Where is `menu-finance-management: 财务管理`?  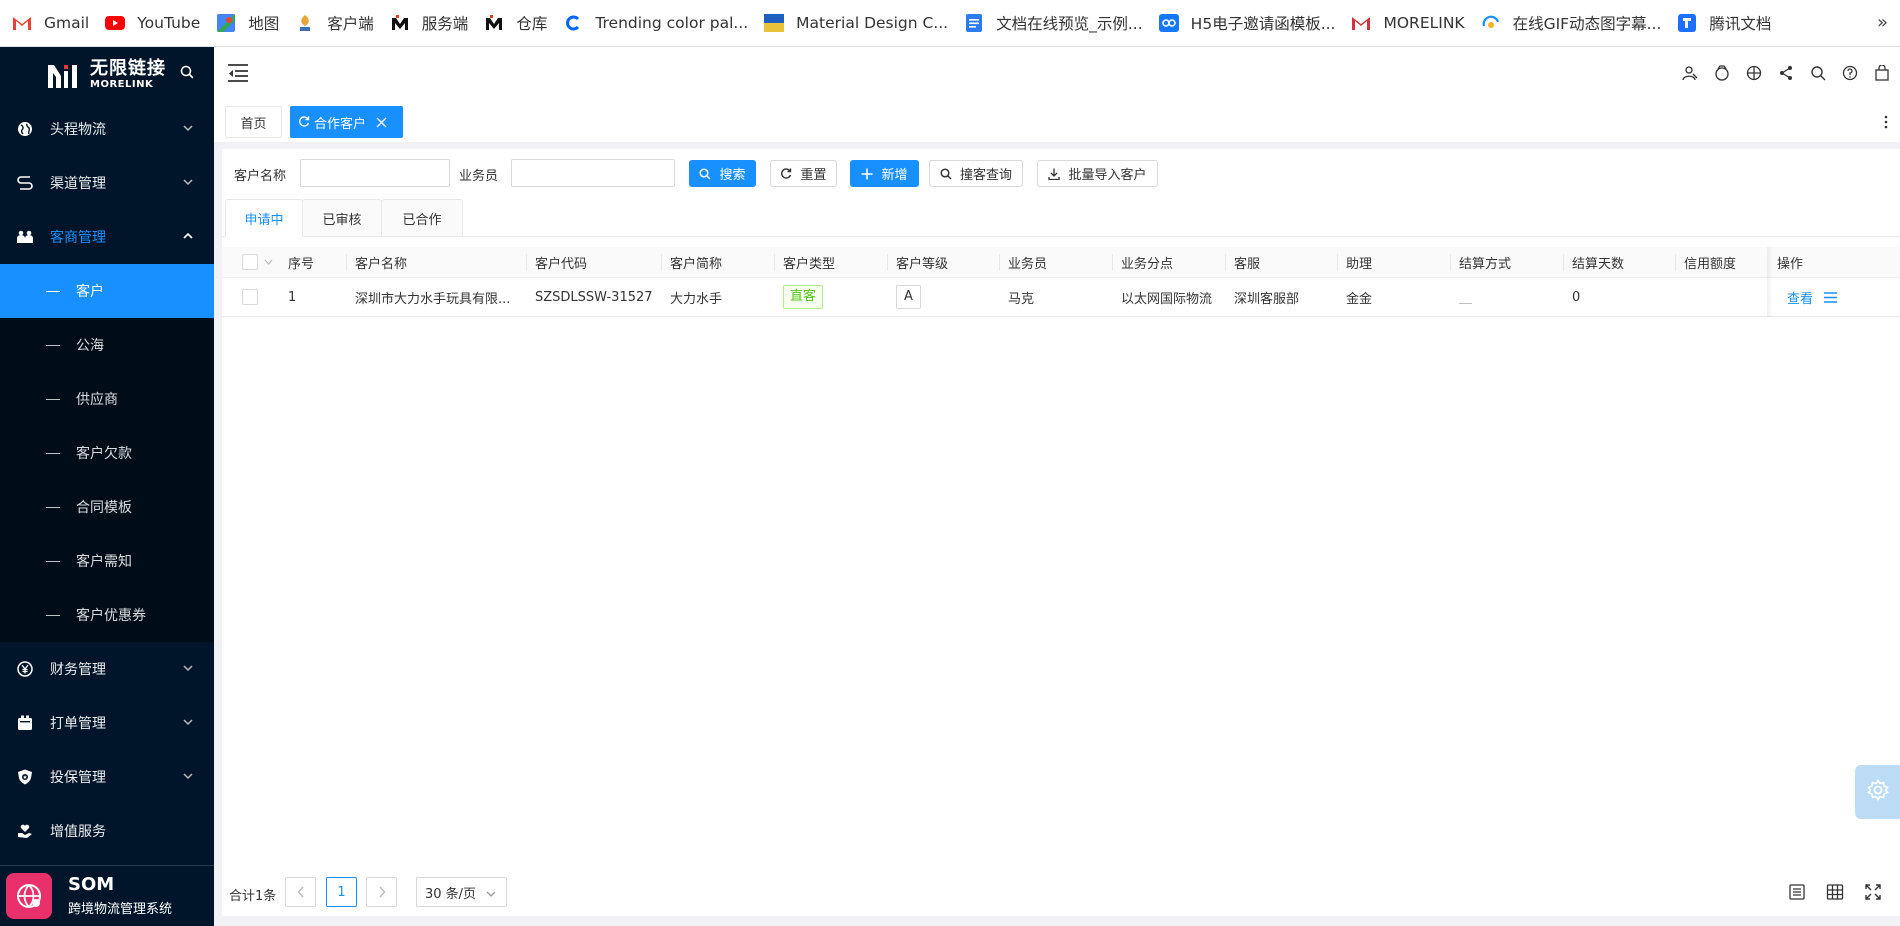
menu-finance-management: 财务管理 is located at coordinates (107, 669).